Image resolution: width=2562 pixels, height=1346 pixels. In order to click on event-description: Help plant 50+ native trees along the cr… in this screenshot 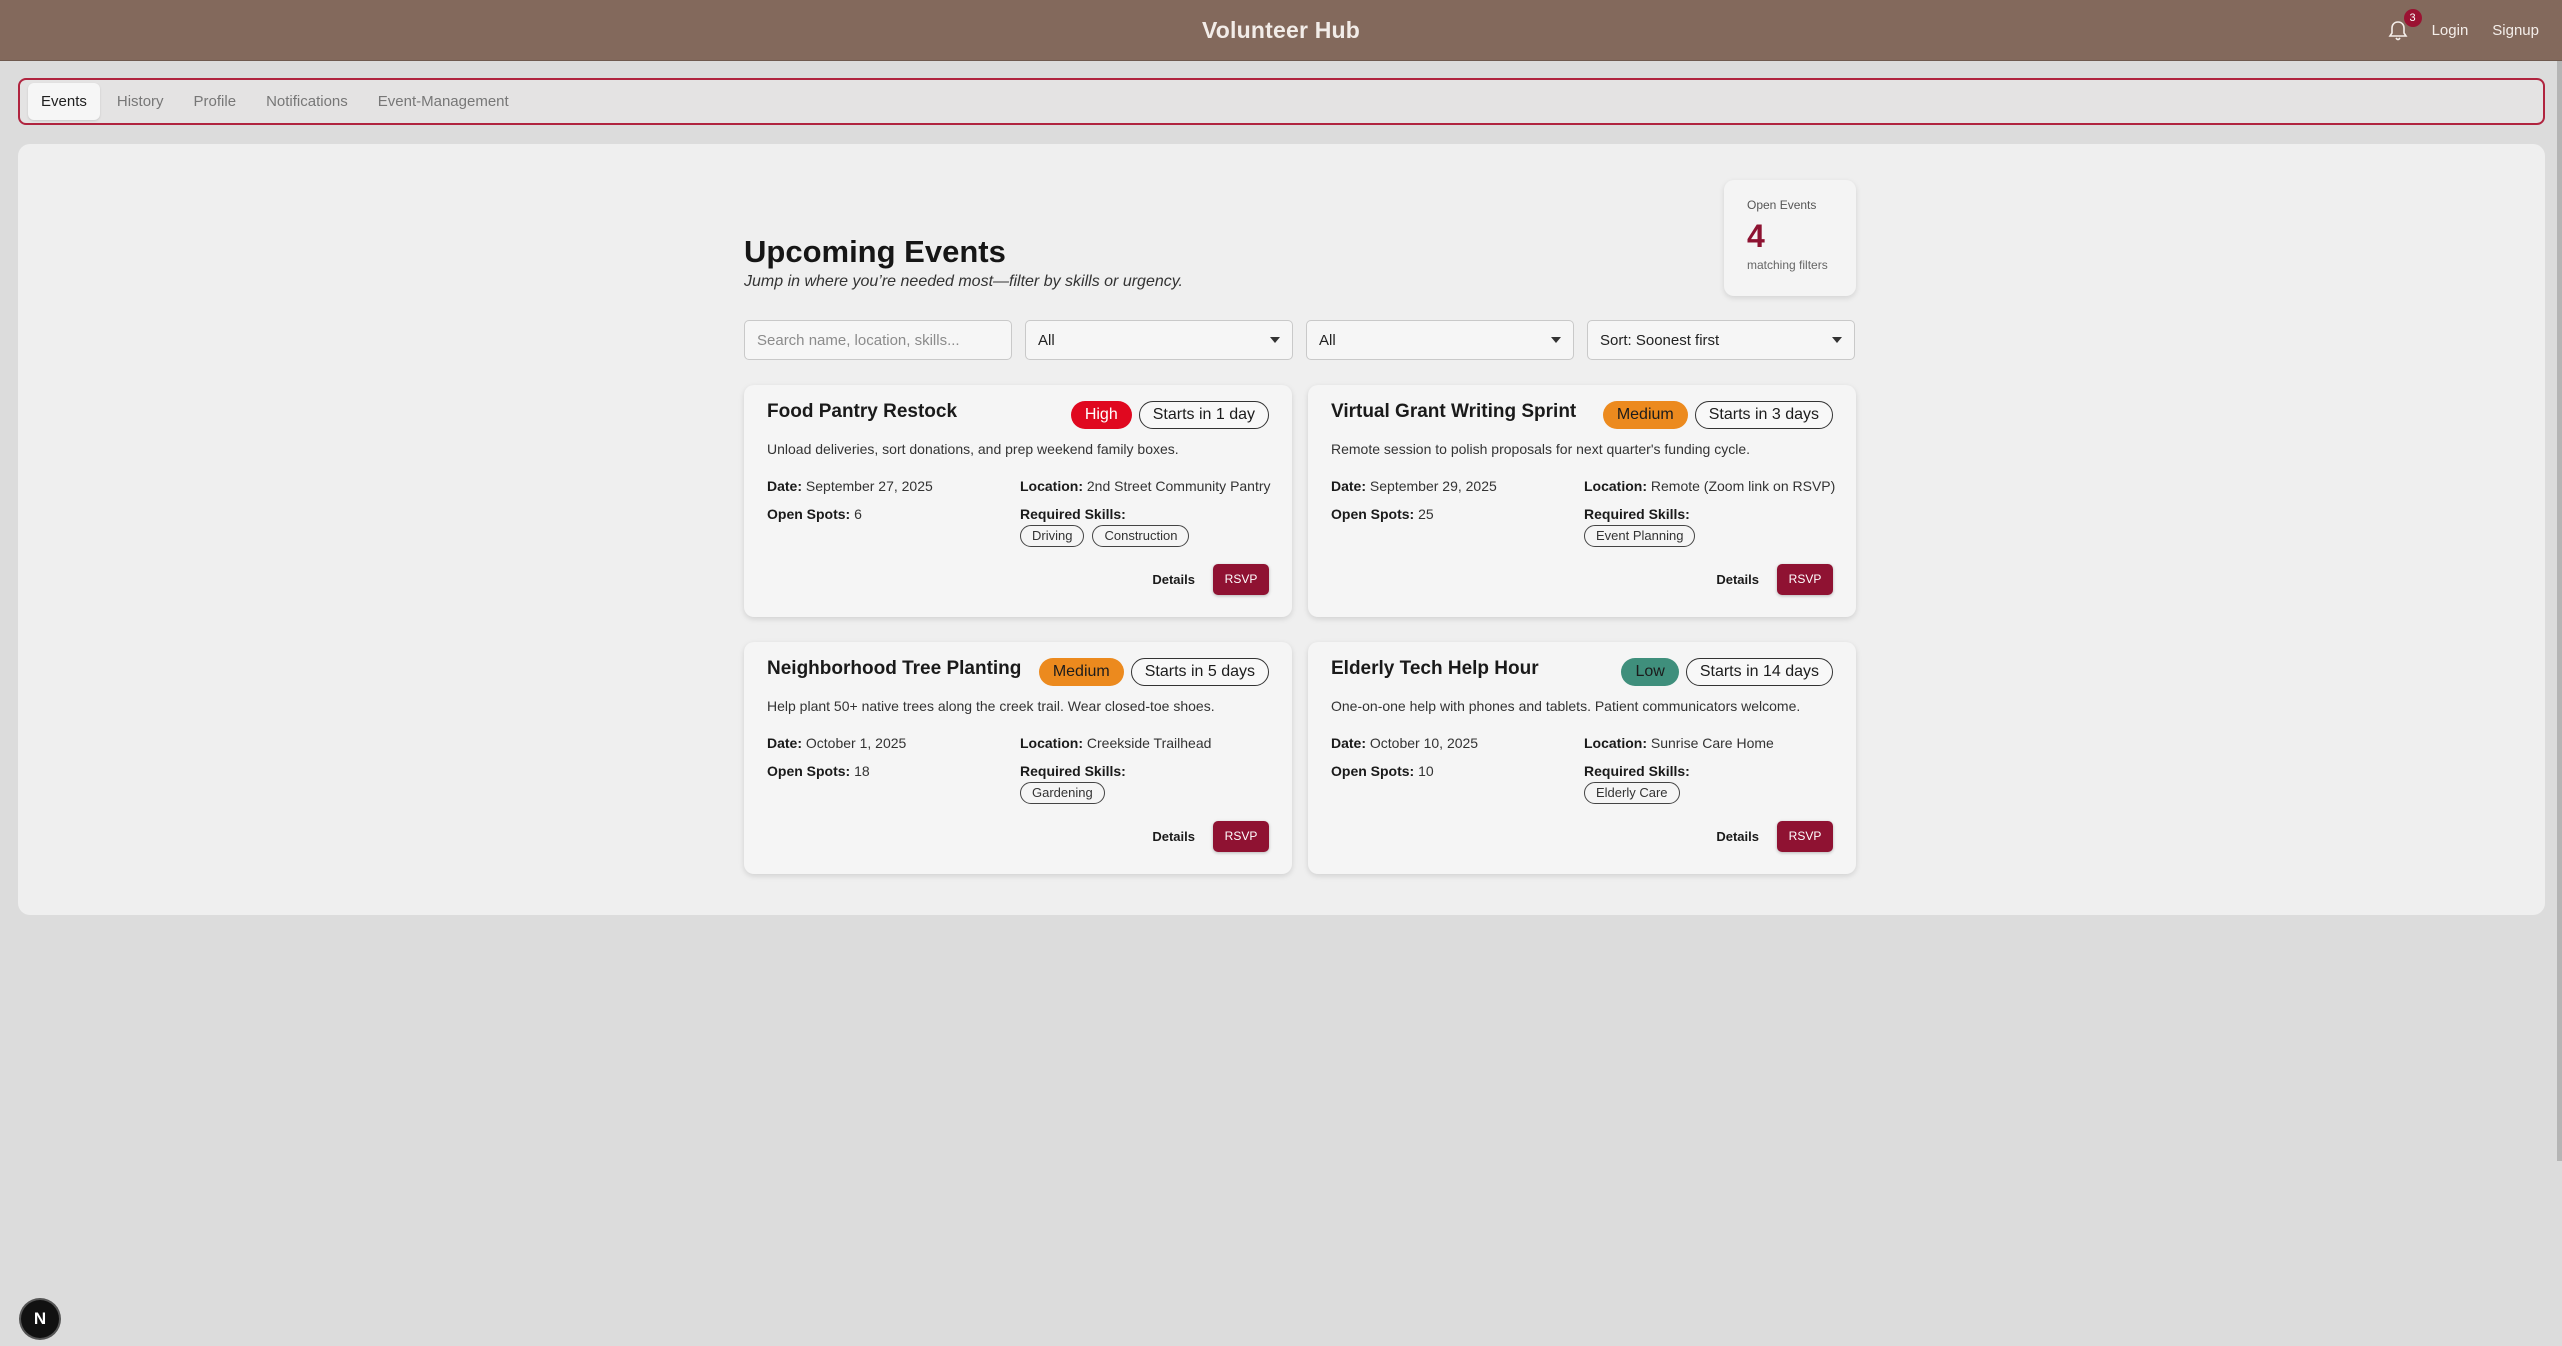, I will do `click(991, 706)`.